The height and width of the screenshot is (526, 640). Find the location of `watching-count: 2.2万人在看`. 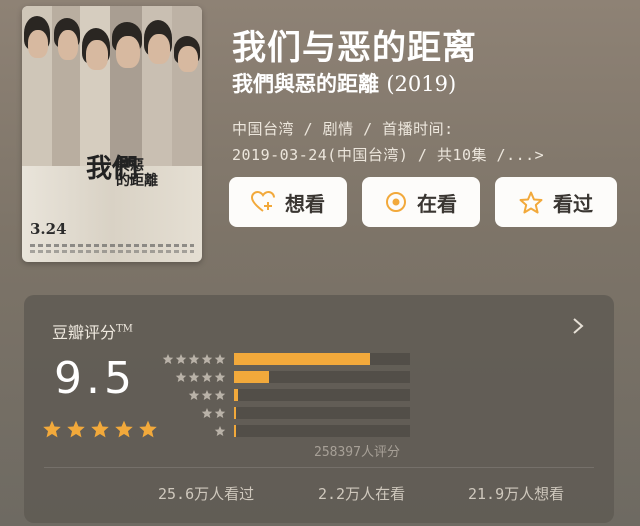

watching-count: 2.2万人在看 is located at coordinates (361, 493).